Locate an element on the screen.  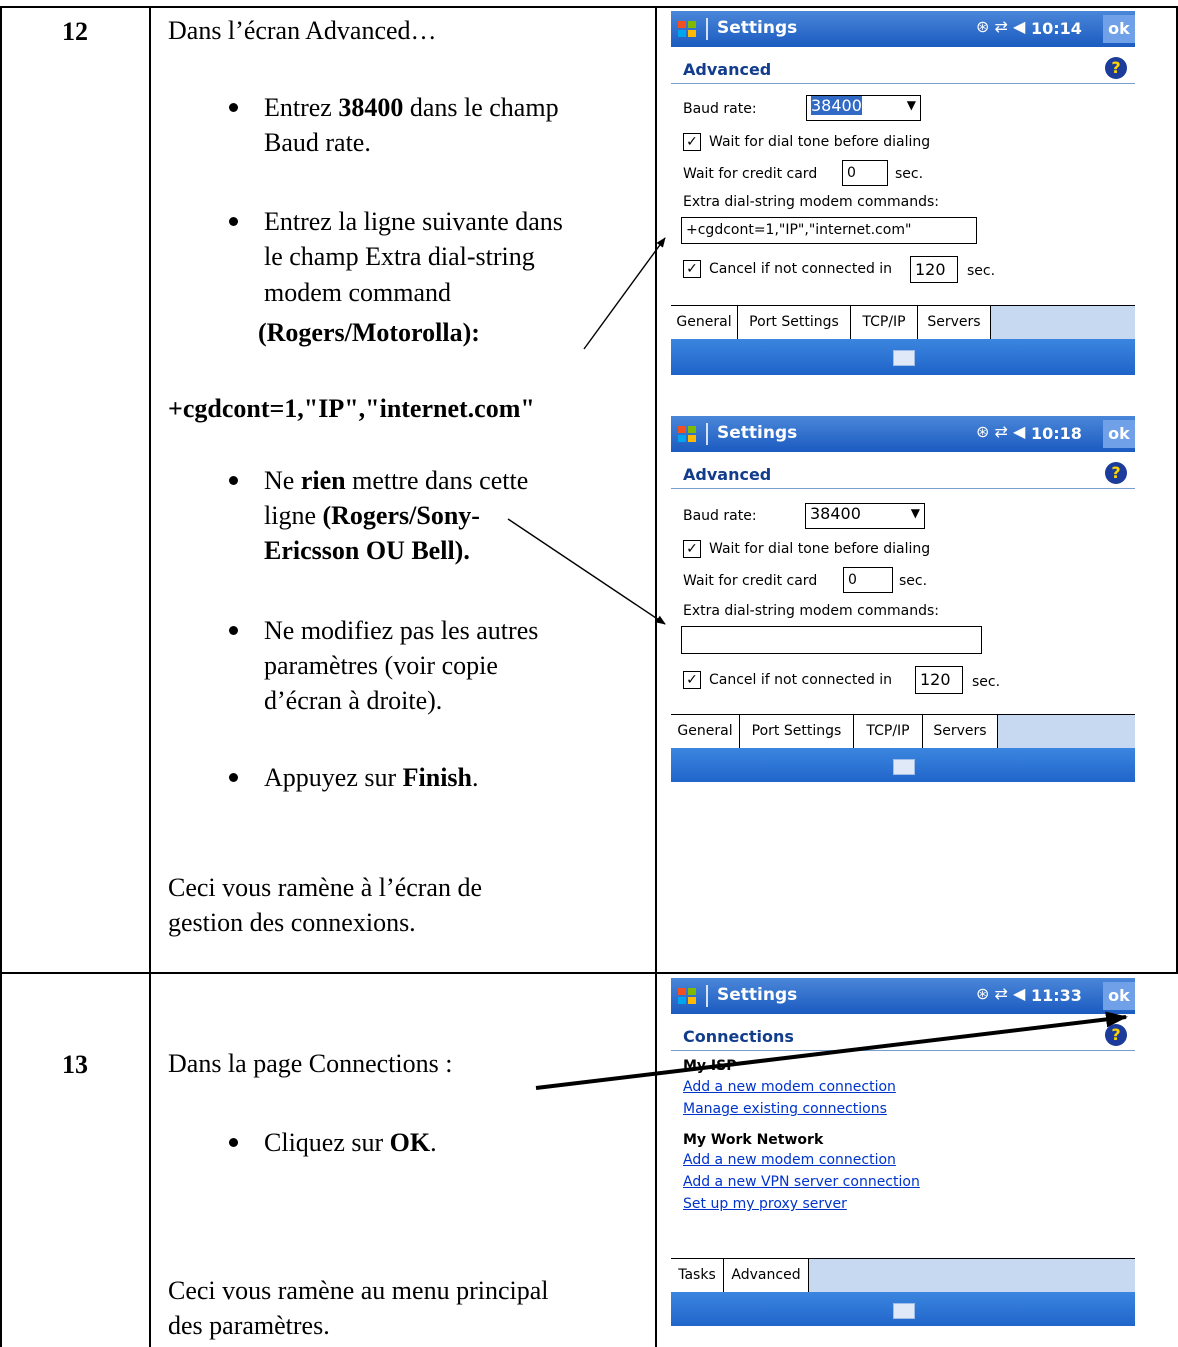
section-title-isp: My ISP is located at coordinates (710, 1066).